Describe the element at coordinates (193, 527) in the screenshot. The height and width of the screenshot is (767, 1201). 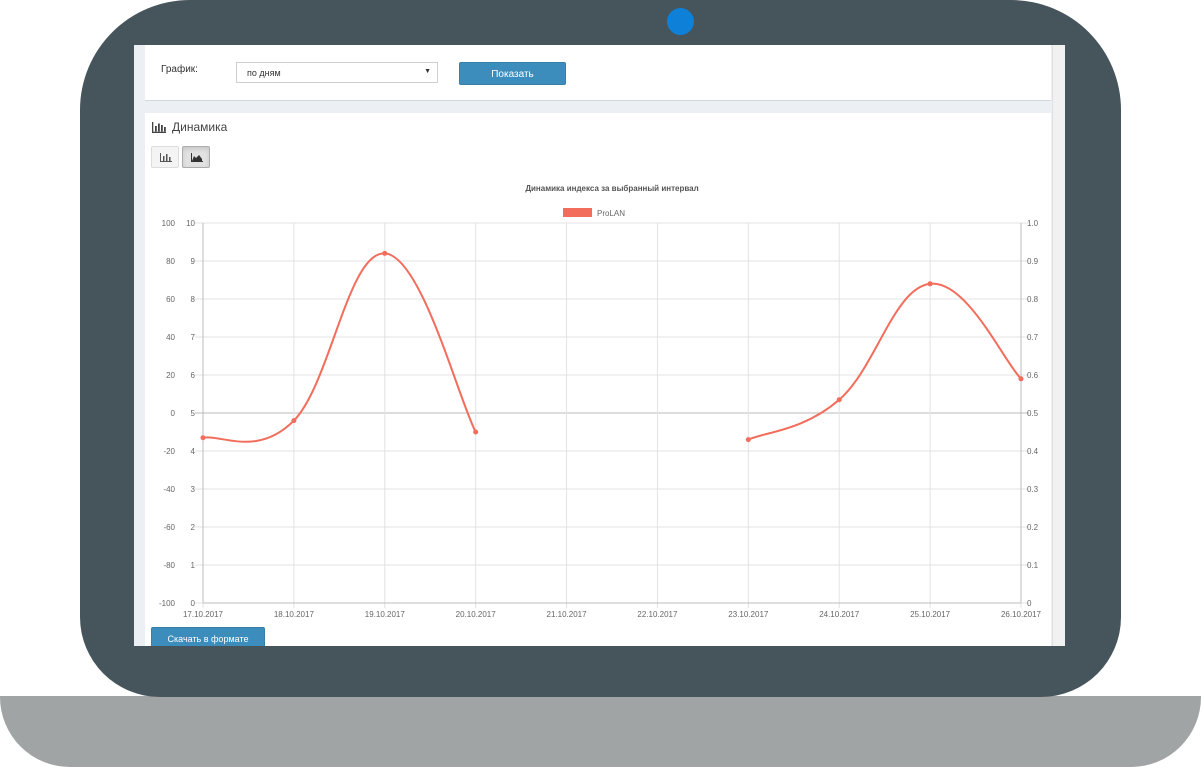
I see `y-tick-label-inner: 2` at that location.